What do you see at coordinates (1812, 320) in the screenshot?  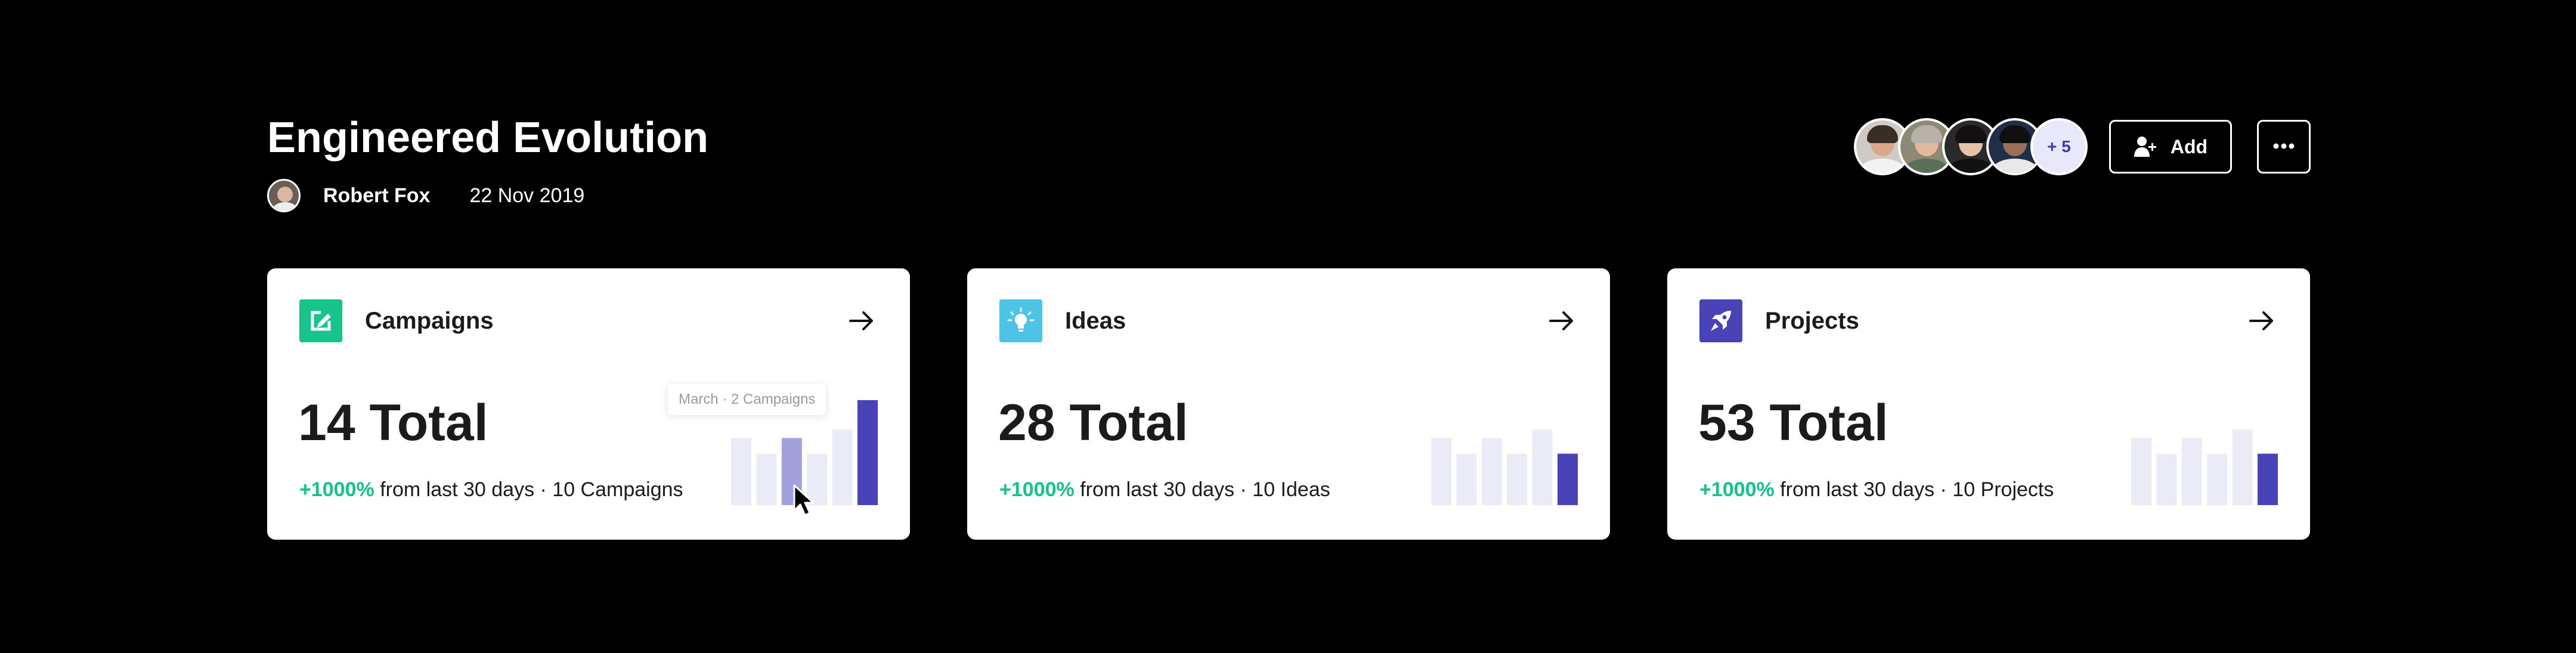 I see `card-title: Projects` at bounding box center [1812, 320].